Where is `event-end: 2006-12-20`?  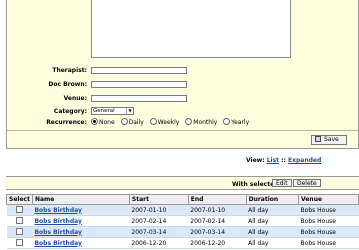 event-end: 2006-12-20 is located at coordinates (217, 243).